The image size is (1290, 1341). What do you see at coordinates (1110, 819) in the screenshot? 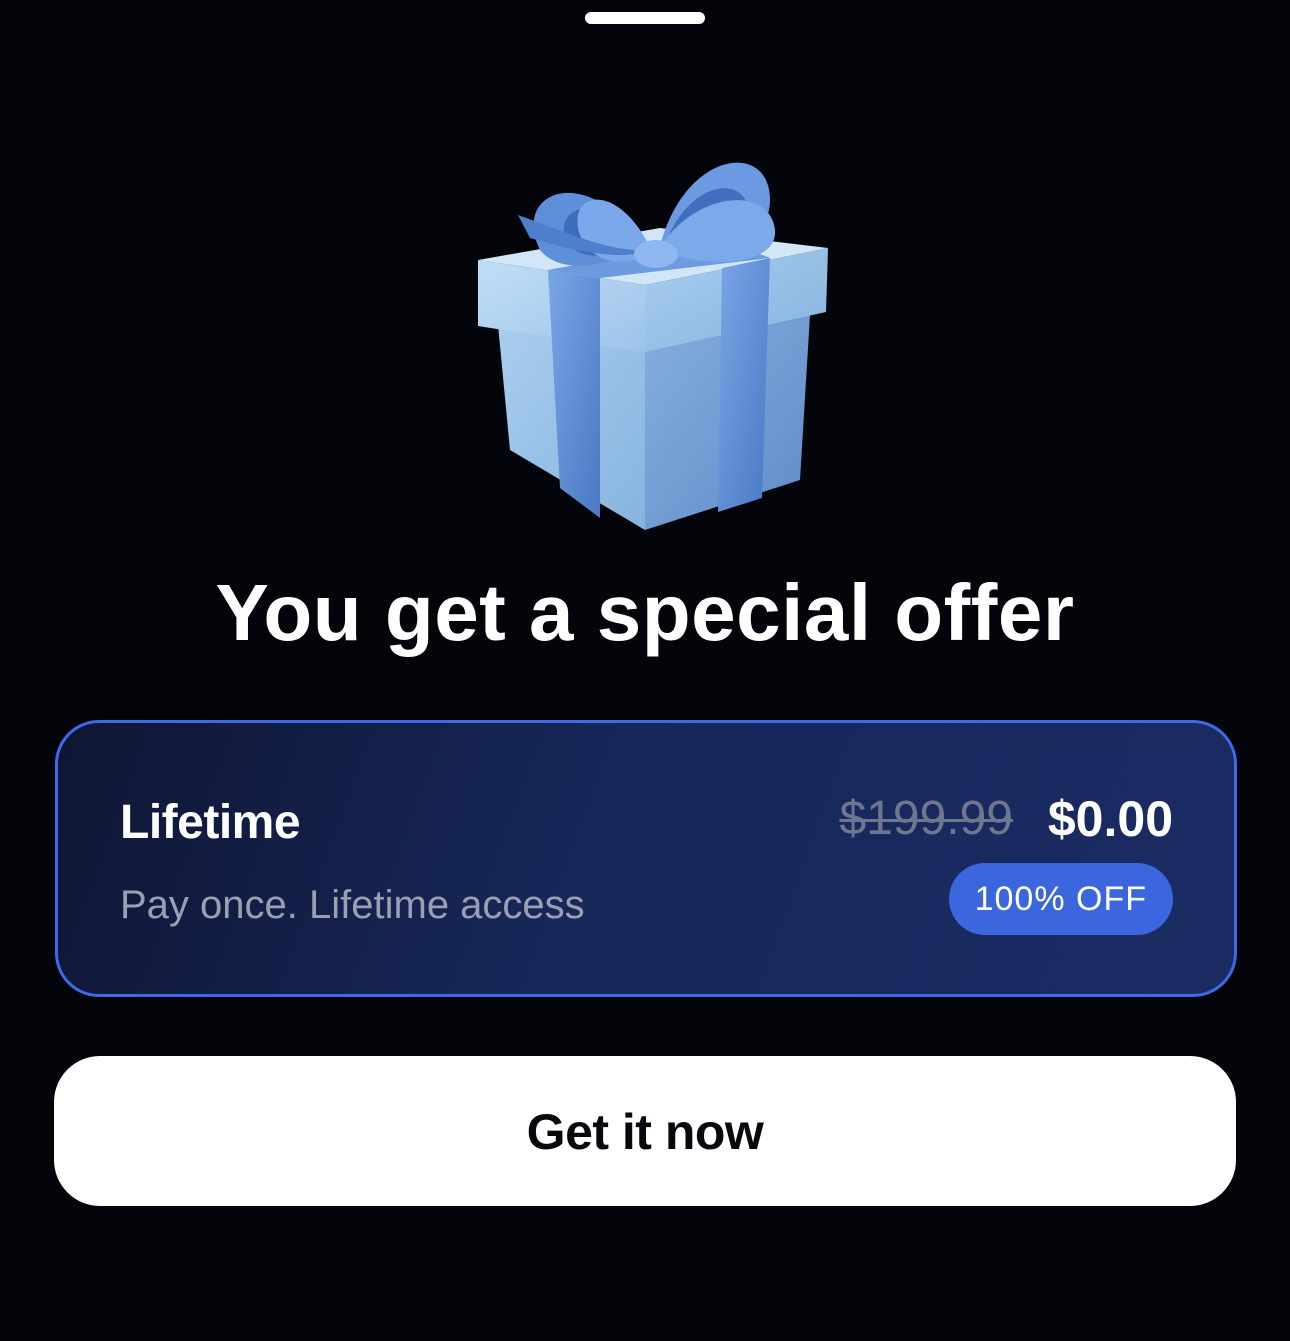
I see `current-price: $0.00` at bounding box center [1110, 819].